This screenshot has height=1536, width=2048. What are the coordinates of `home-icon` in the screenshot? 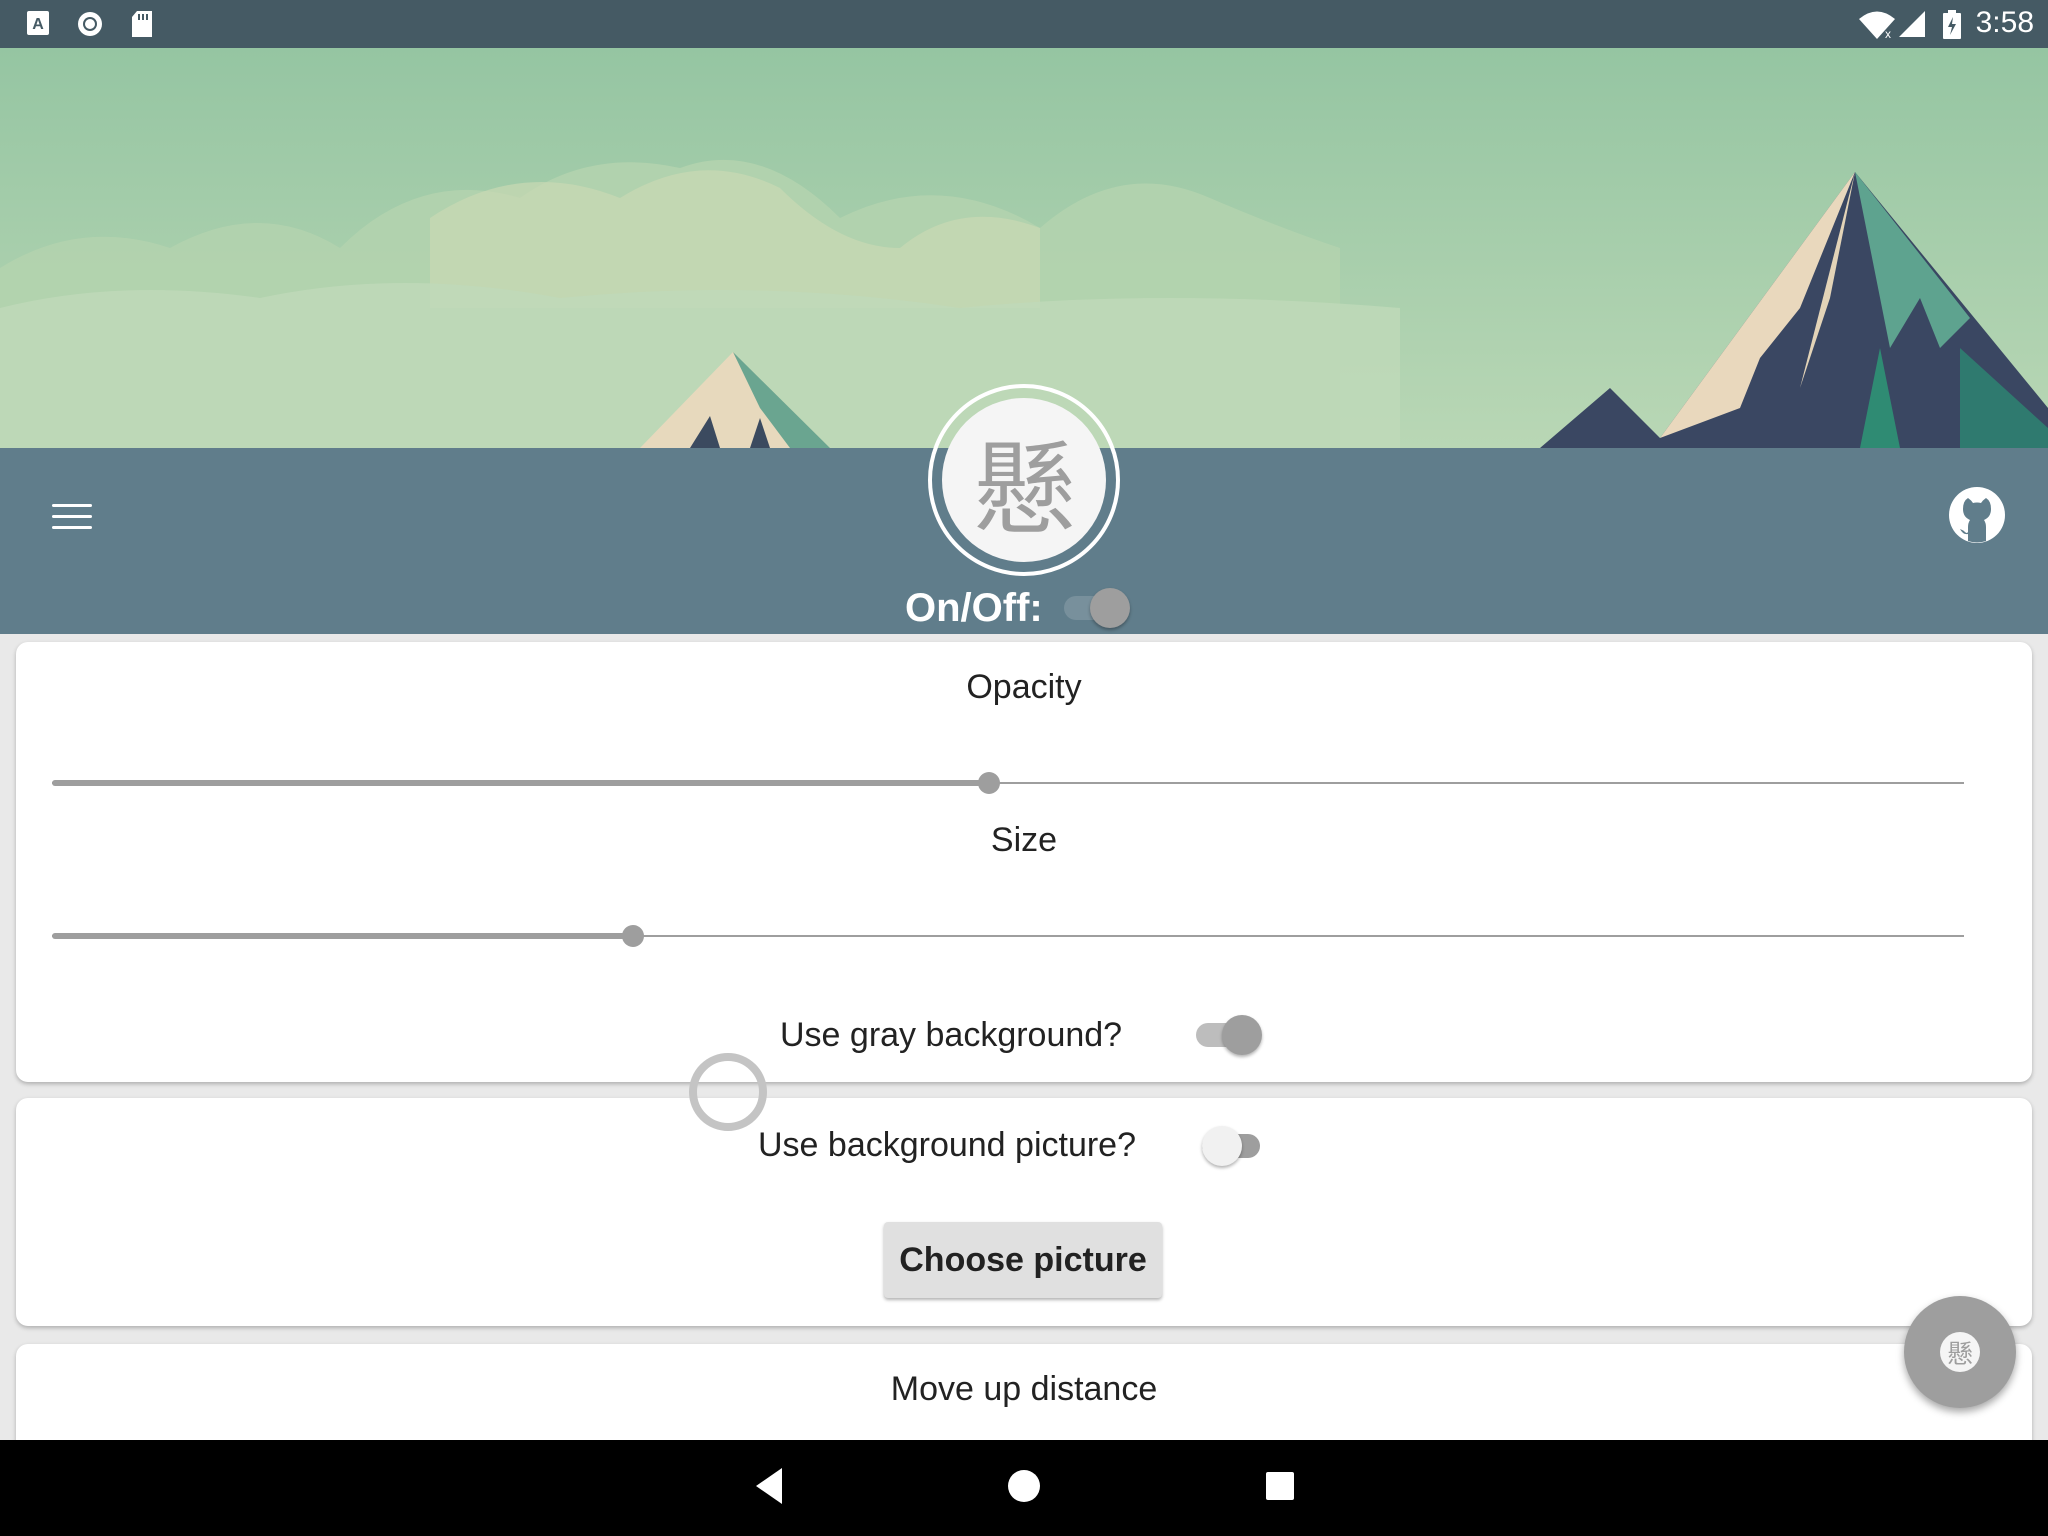 It's located at (1024, 1486).